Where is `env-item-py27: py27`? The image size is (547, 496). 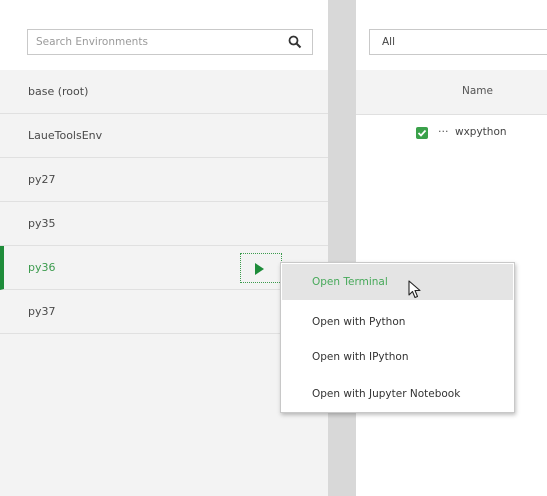
env-item-py27: py27 is located at coordinates (164, 180).